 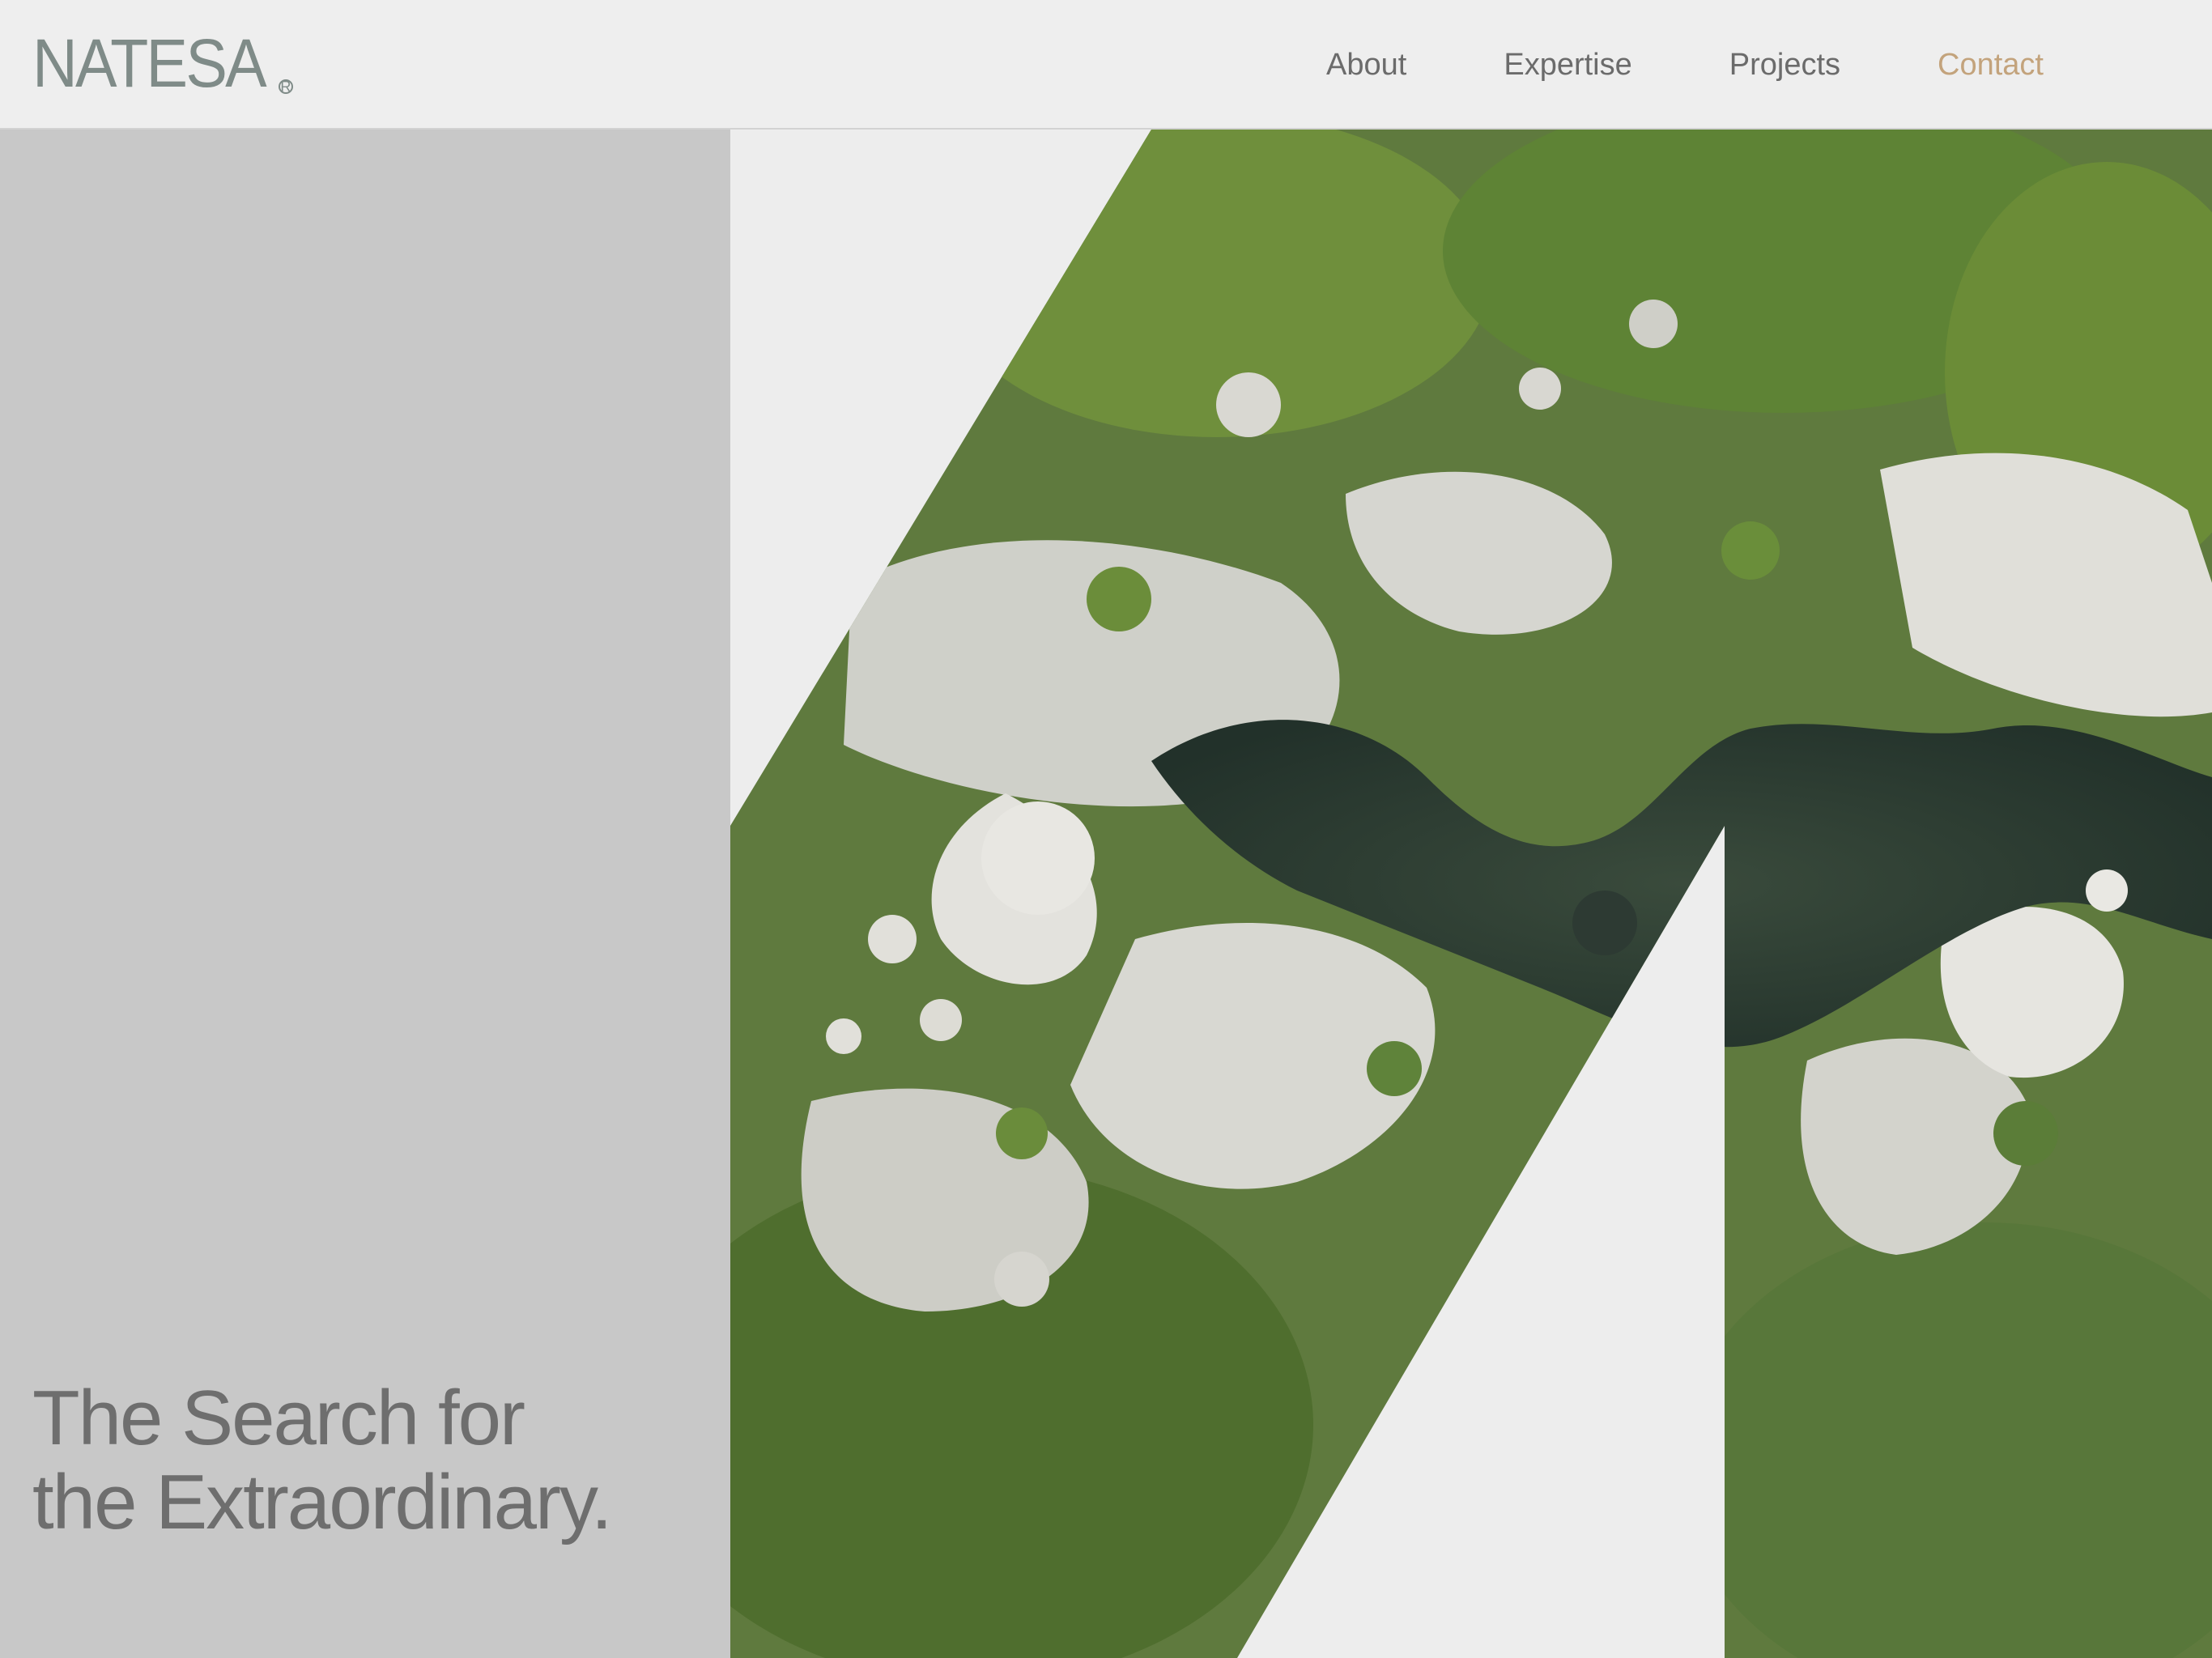 What do you see at coordinates (286, 86) in the screenshot?
I see `registered-mark-icon: R` at bounding box center [286, 86].